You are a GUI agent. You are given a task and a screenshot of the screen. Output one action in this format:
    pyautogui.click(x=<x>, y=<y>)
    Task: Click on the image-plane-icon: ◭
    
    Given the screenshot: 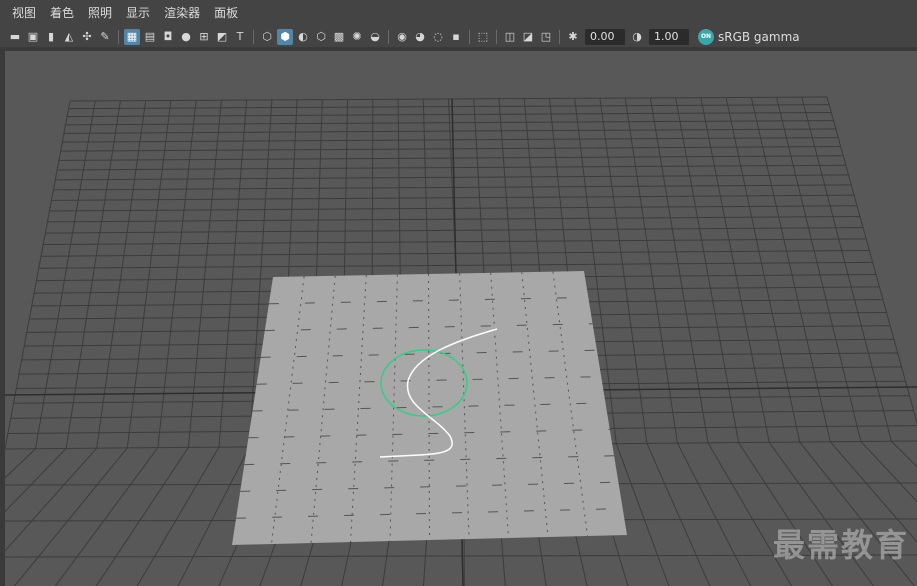 What is the action you would take?
    pyautogui.click(x=69, y=37)
    